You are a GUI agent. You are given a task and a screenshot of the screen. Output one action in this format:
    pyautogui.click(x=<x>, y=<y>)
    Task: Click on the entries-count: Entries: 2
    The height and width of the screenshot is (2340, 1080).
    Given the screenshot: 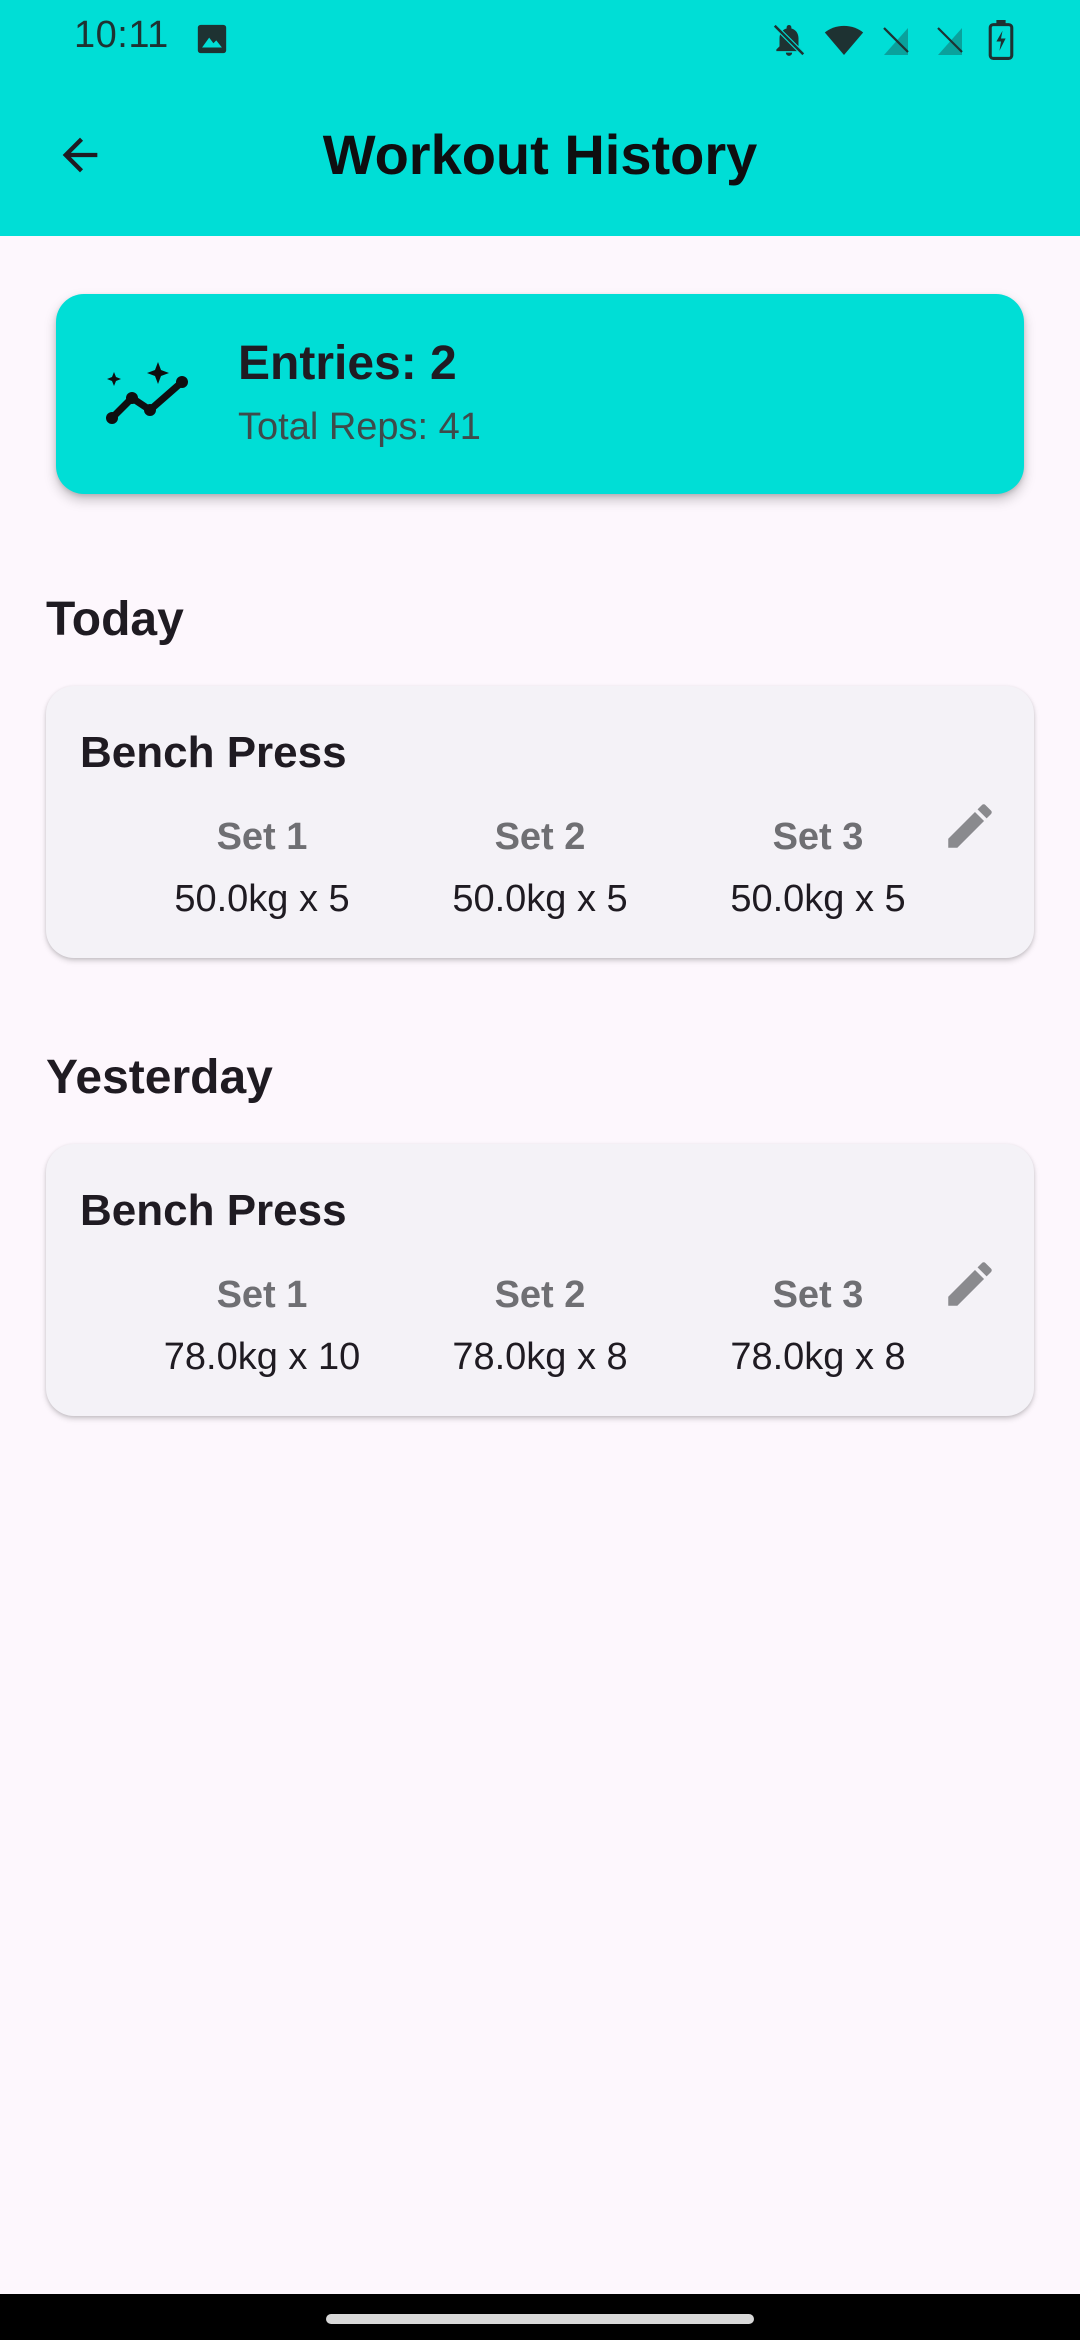 What is the action you would take?
    pyautogui.click(x=347, y=363)
    